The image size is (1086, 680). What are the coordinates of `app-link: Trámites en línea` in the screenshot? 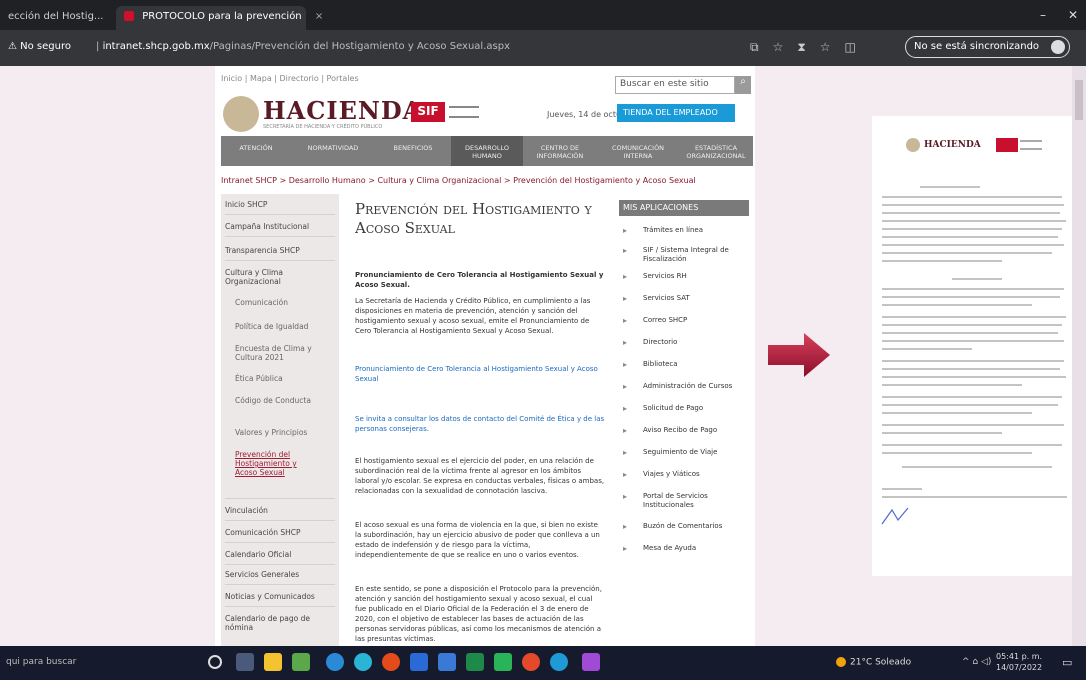 It's located at (693, 230).